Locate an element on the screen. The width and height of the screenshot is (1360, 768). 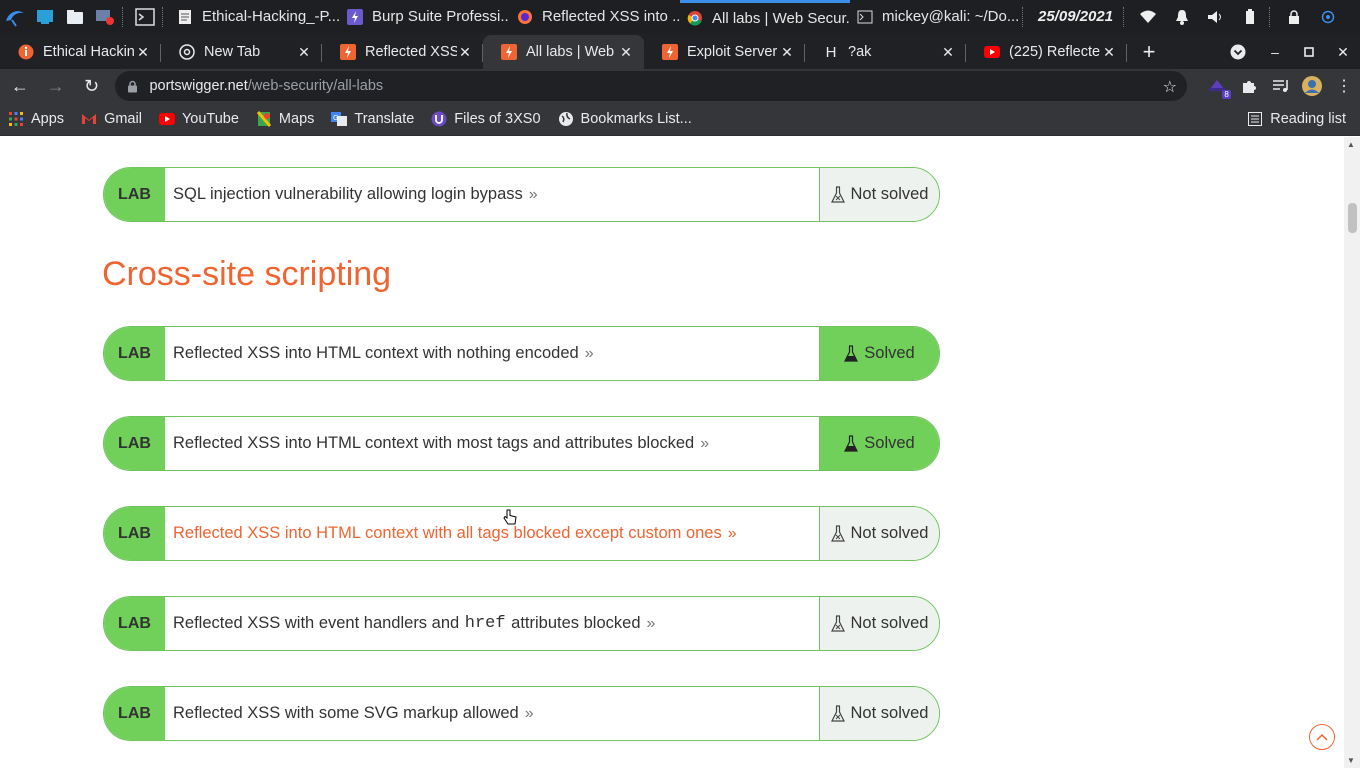
chevron-up-icon is located at coordinates (1322, 737).